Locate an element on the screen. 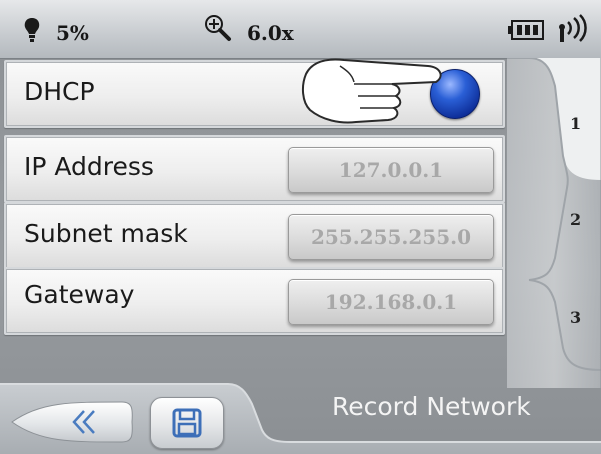  subnet-mask-label: Subnet mask is located at coordinates (106, 233).